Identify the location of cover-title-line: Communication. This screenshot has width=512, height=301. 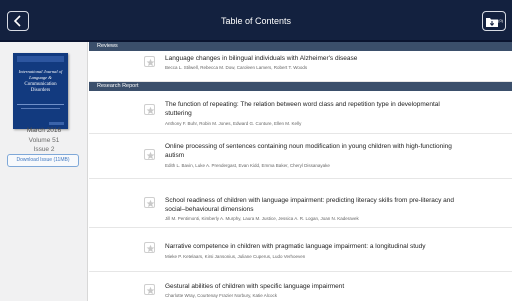
(40, 84).